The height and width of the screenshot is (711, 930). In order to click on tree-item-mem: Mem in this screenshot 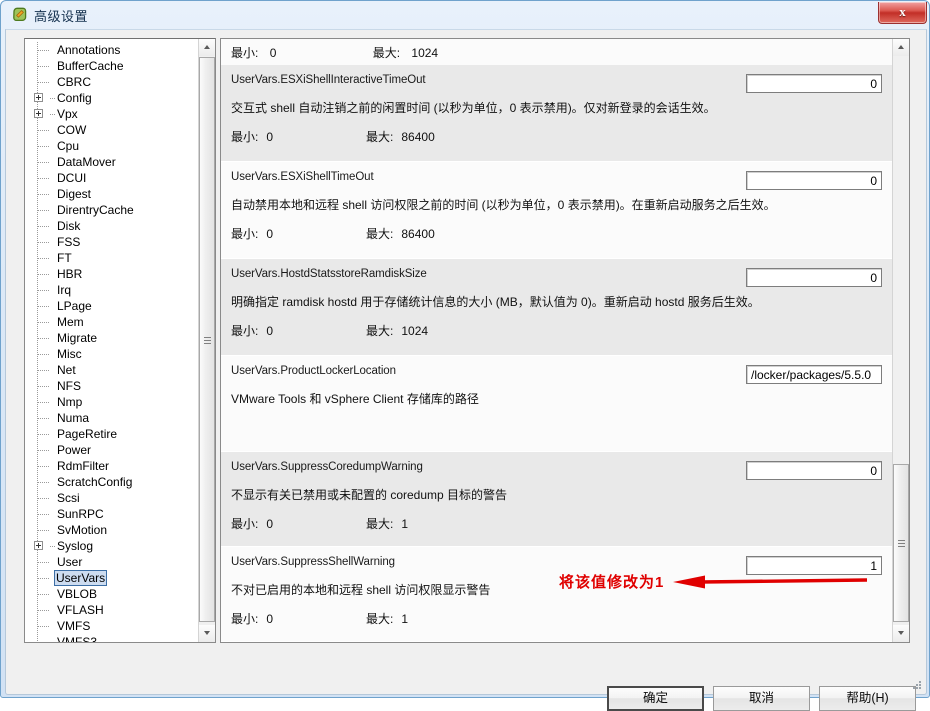, I will do `click(111, 322)`.